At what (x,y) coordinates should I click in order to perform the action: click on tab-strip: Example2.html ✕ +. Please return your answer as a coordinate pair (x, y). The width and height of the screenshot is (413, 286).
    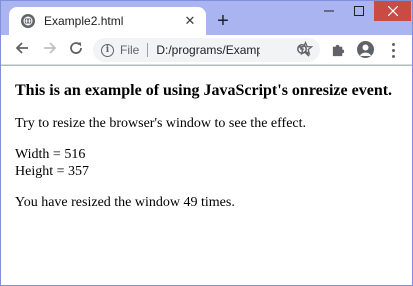
    Looking at the image, I should click on (206, 18).